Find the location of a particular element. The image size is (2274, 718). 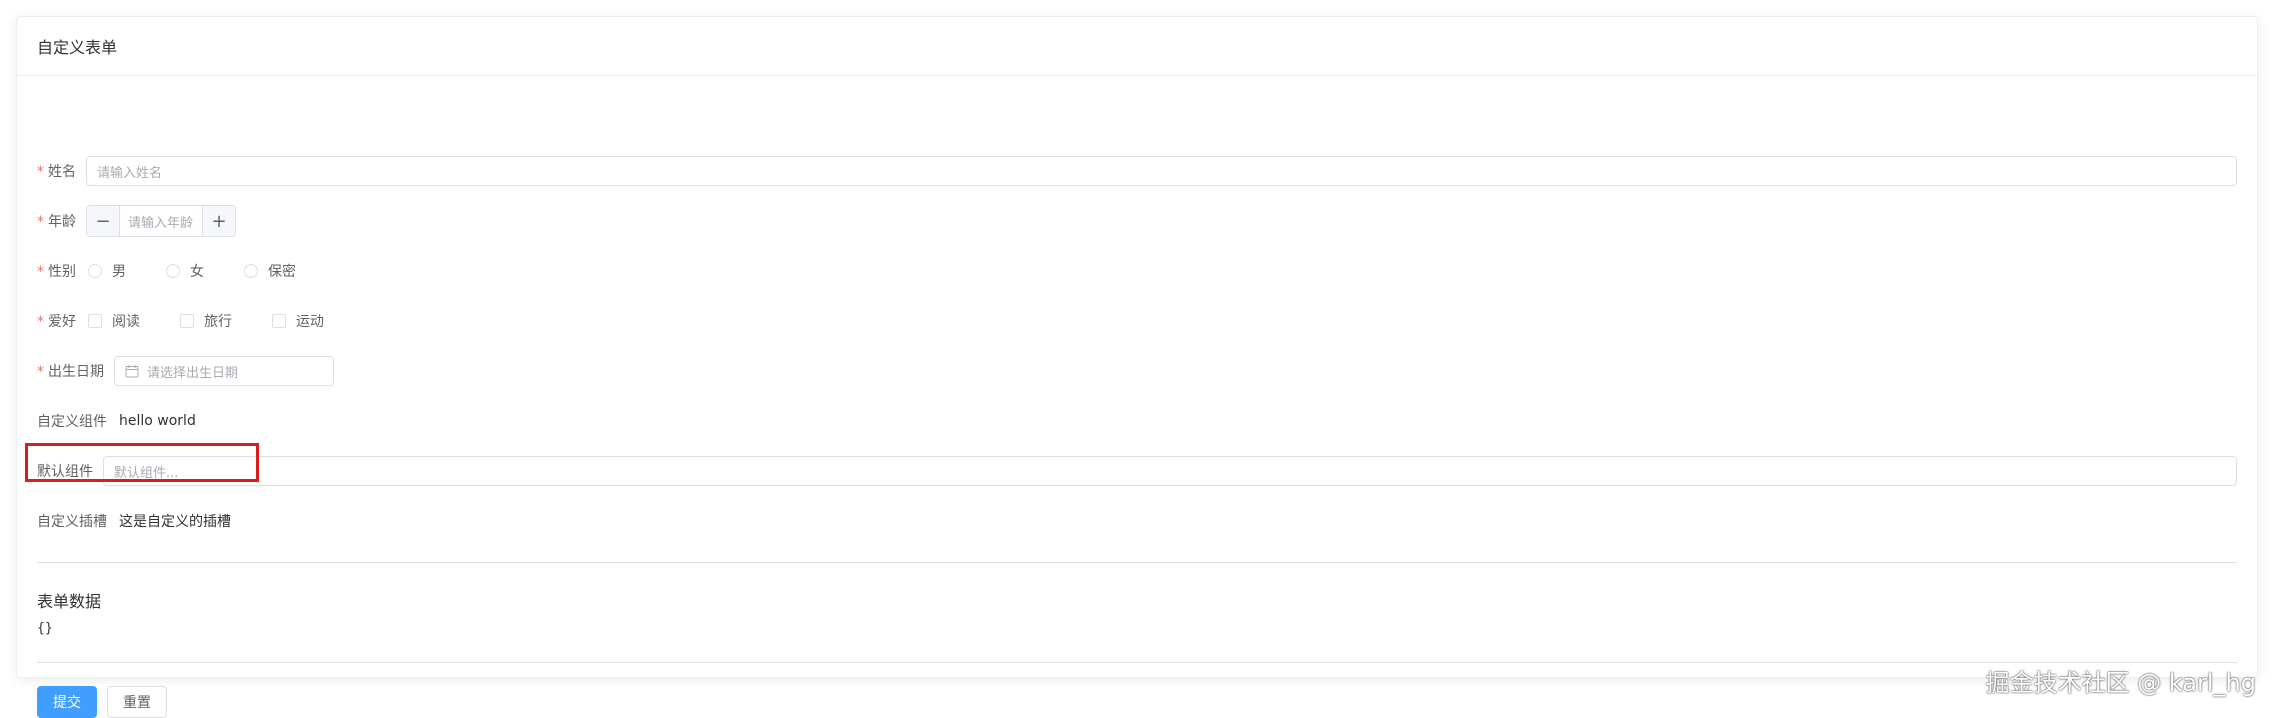

form-item-gender: * 性别 男 女 保密 is located at coordinates (1137, 271).